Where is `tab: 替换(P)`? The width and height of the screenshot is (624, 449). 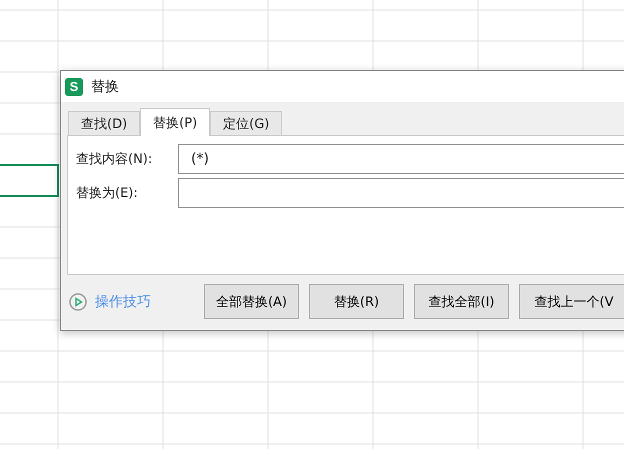
tab: 替换(P) is located at coordinates (175, 122).